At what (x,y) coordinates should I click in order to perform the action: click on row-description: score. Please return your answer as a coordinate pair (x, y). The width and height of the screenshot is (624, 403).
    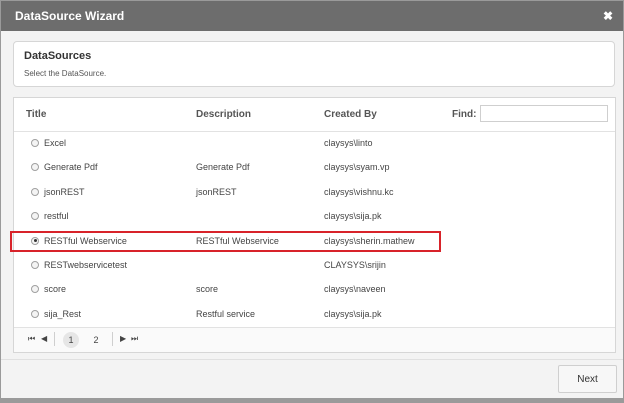
    Looking at the image, I should click on (207, 289).